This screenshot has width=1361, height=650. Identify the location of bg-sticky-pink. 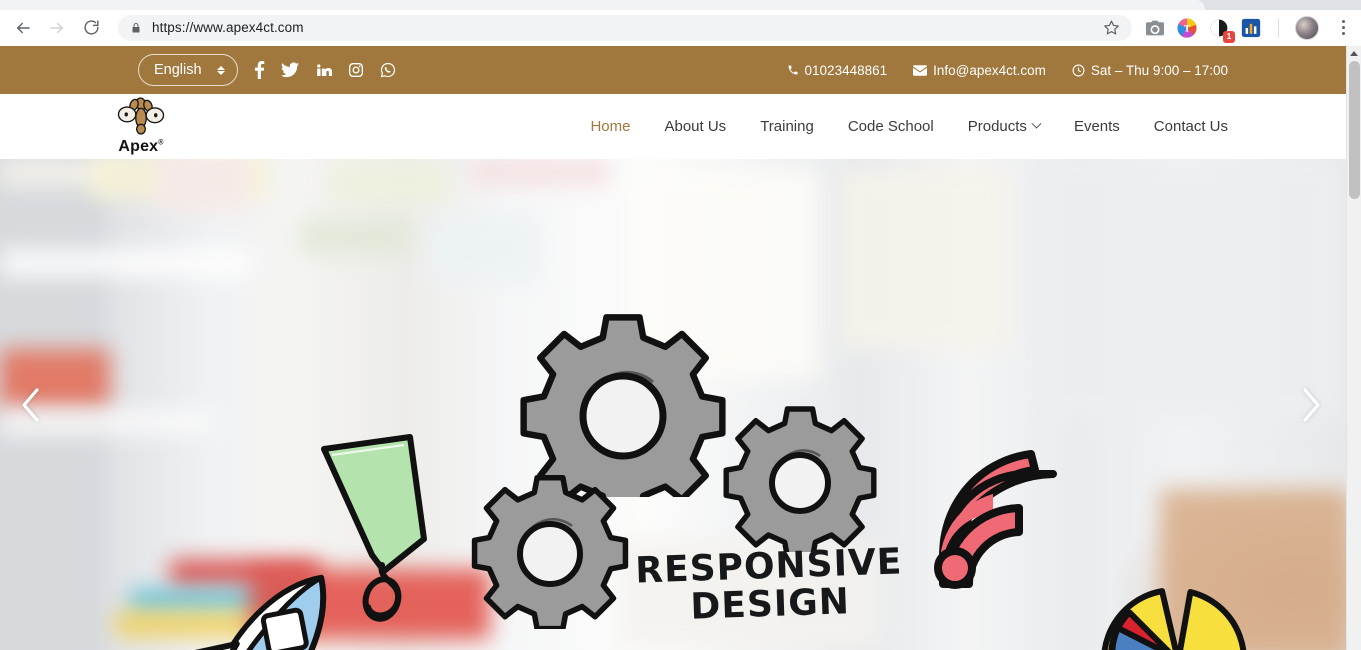
(540, 172).